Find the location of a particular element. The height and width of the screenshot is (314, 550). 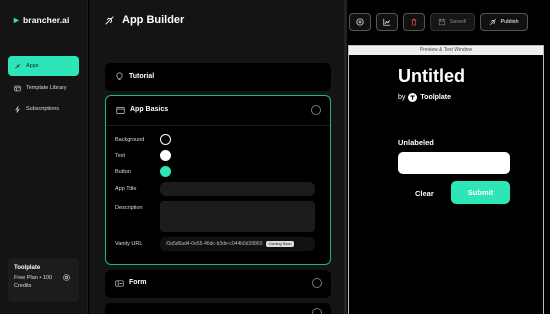

plus-circle-icon is located at coordinates (360, 22).